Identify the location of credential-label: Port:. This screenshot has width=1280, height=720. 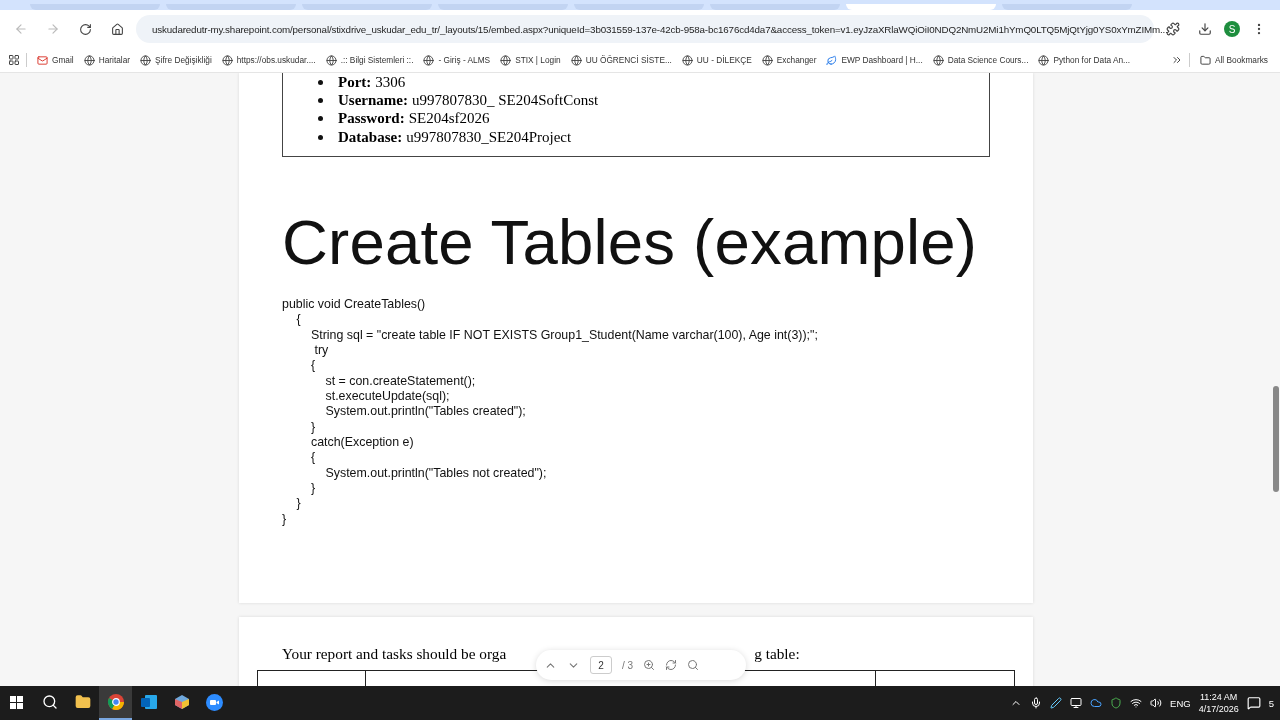
(355, 82).